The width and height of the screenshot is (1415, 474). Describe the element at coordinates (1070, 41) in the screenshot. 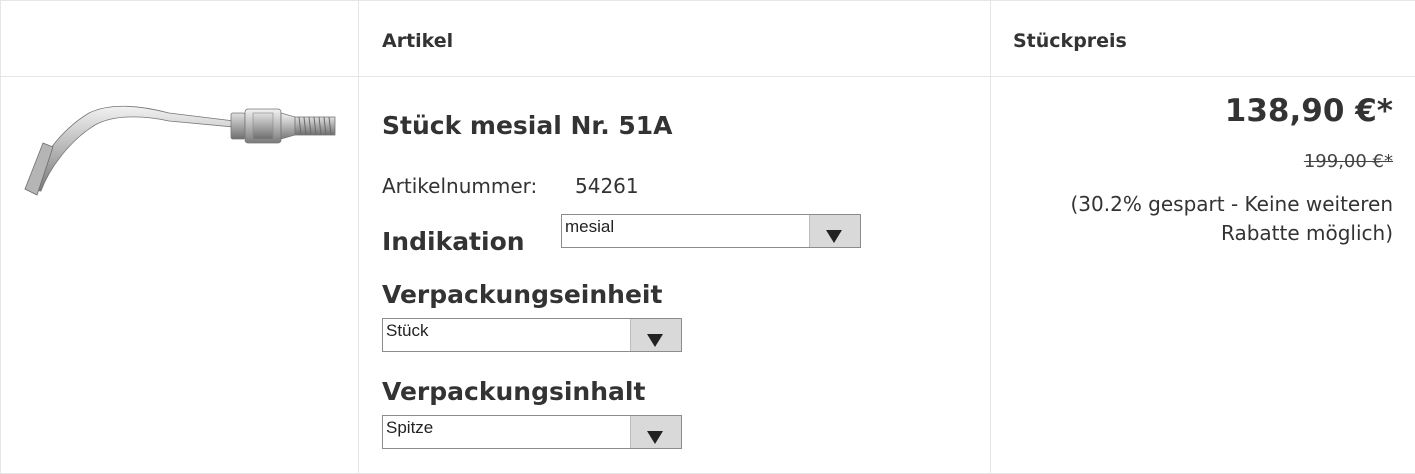

I see `header-unit-price: Stückpreis` at that location.